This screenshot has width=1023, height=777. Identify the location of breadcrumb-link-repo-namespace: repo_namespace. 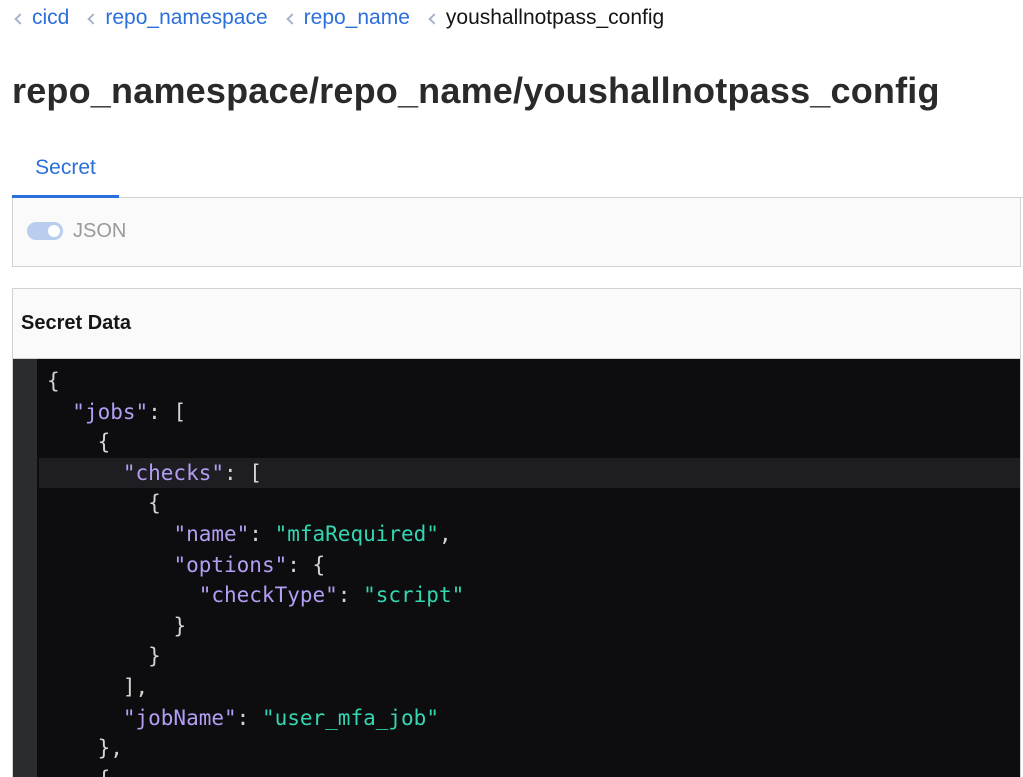
(186, 18).